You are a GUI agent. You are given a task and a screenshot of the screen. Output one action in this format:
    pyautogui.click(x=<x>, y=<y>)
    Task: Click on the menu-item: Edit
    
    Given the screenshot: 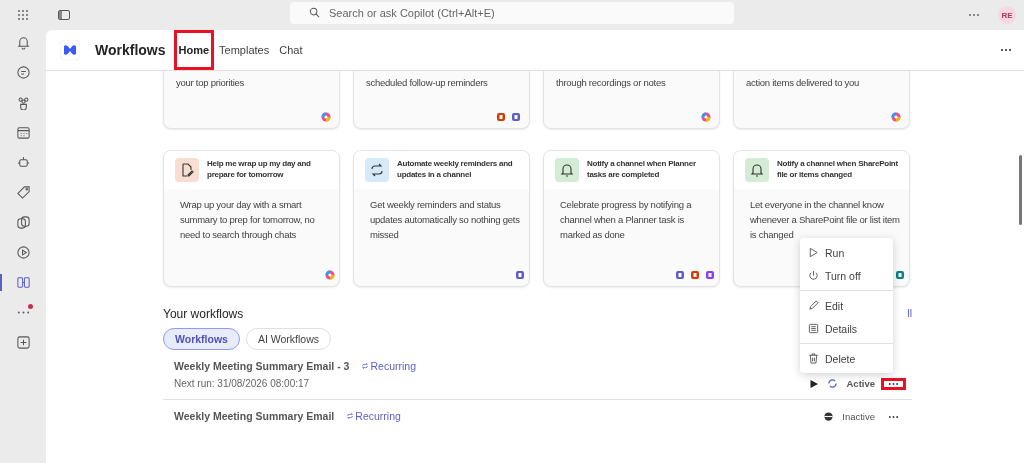 What is the action you would take?
    pyautogui.click(x=846, y=305)
    